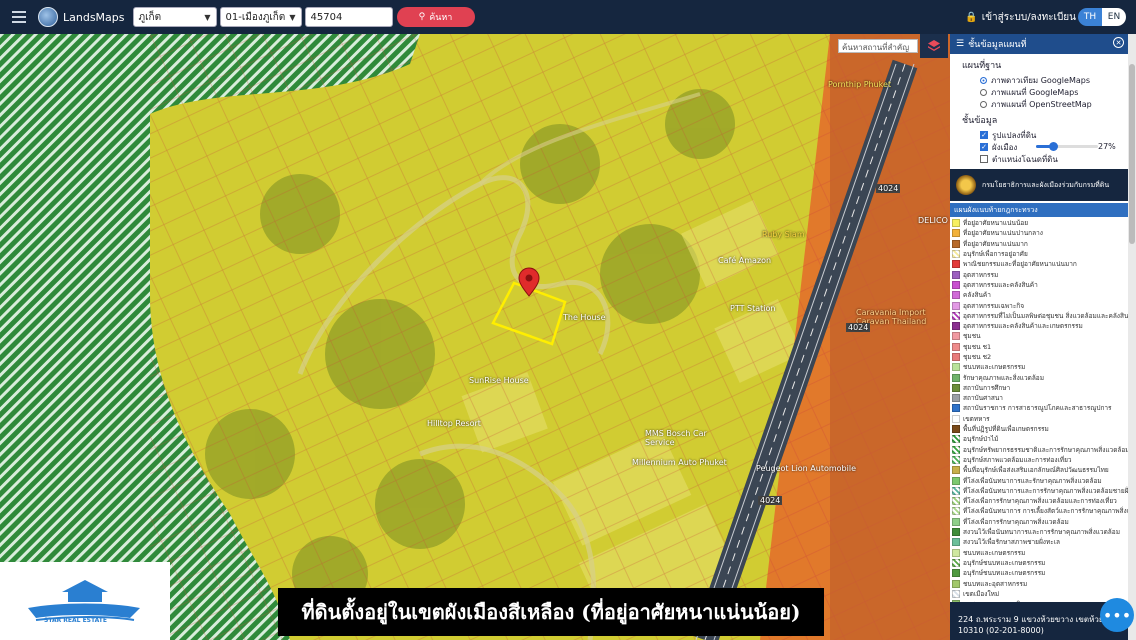 Image resolution: width=1136 pixels, height=640 pixels. I want to click on close-icon: ✕, so click(1118, 42).